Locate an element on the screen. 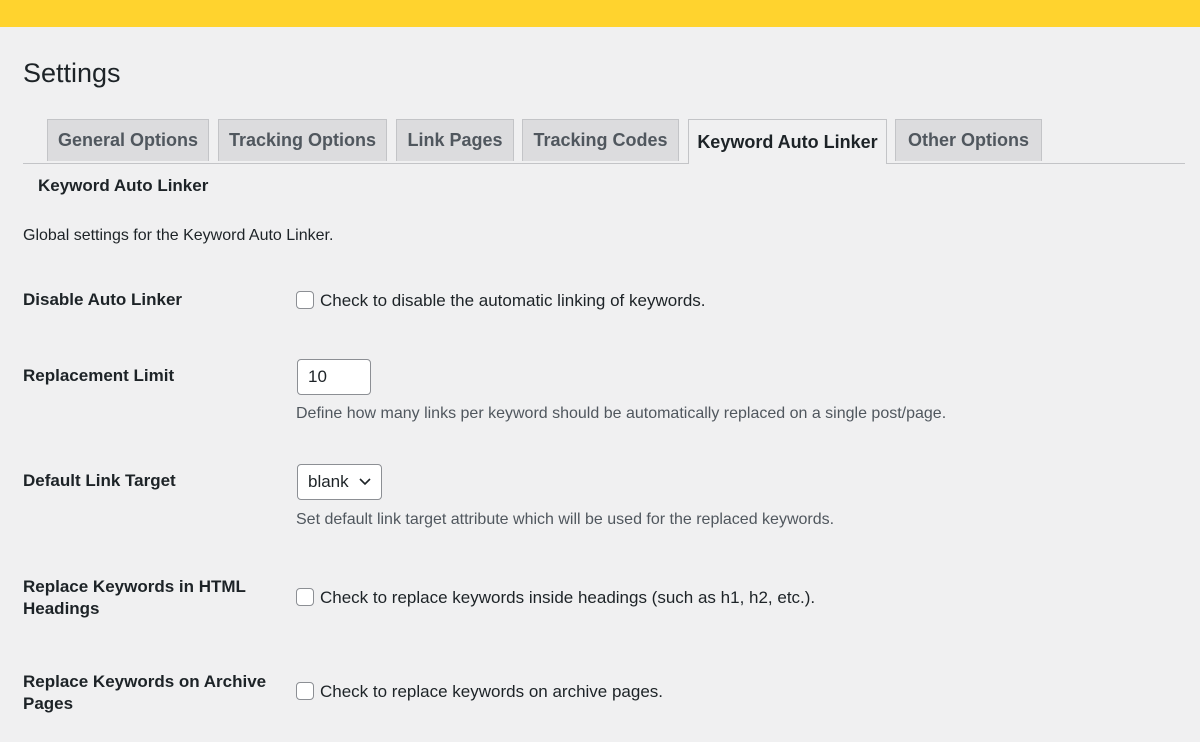 The image size is (1200, 742). disable-auto-linker-label: Disable Auto Linker is located at coordinates (103, 299).